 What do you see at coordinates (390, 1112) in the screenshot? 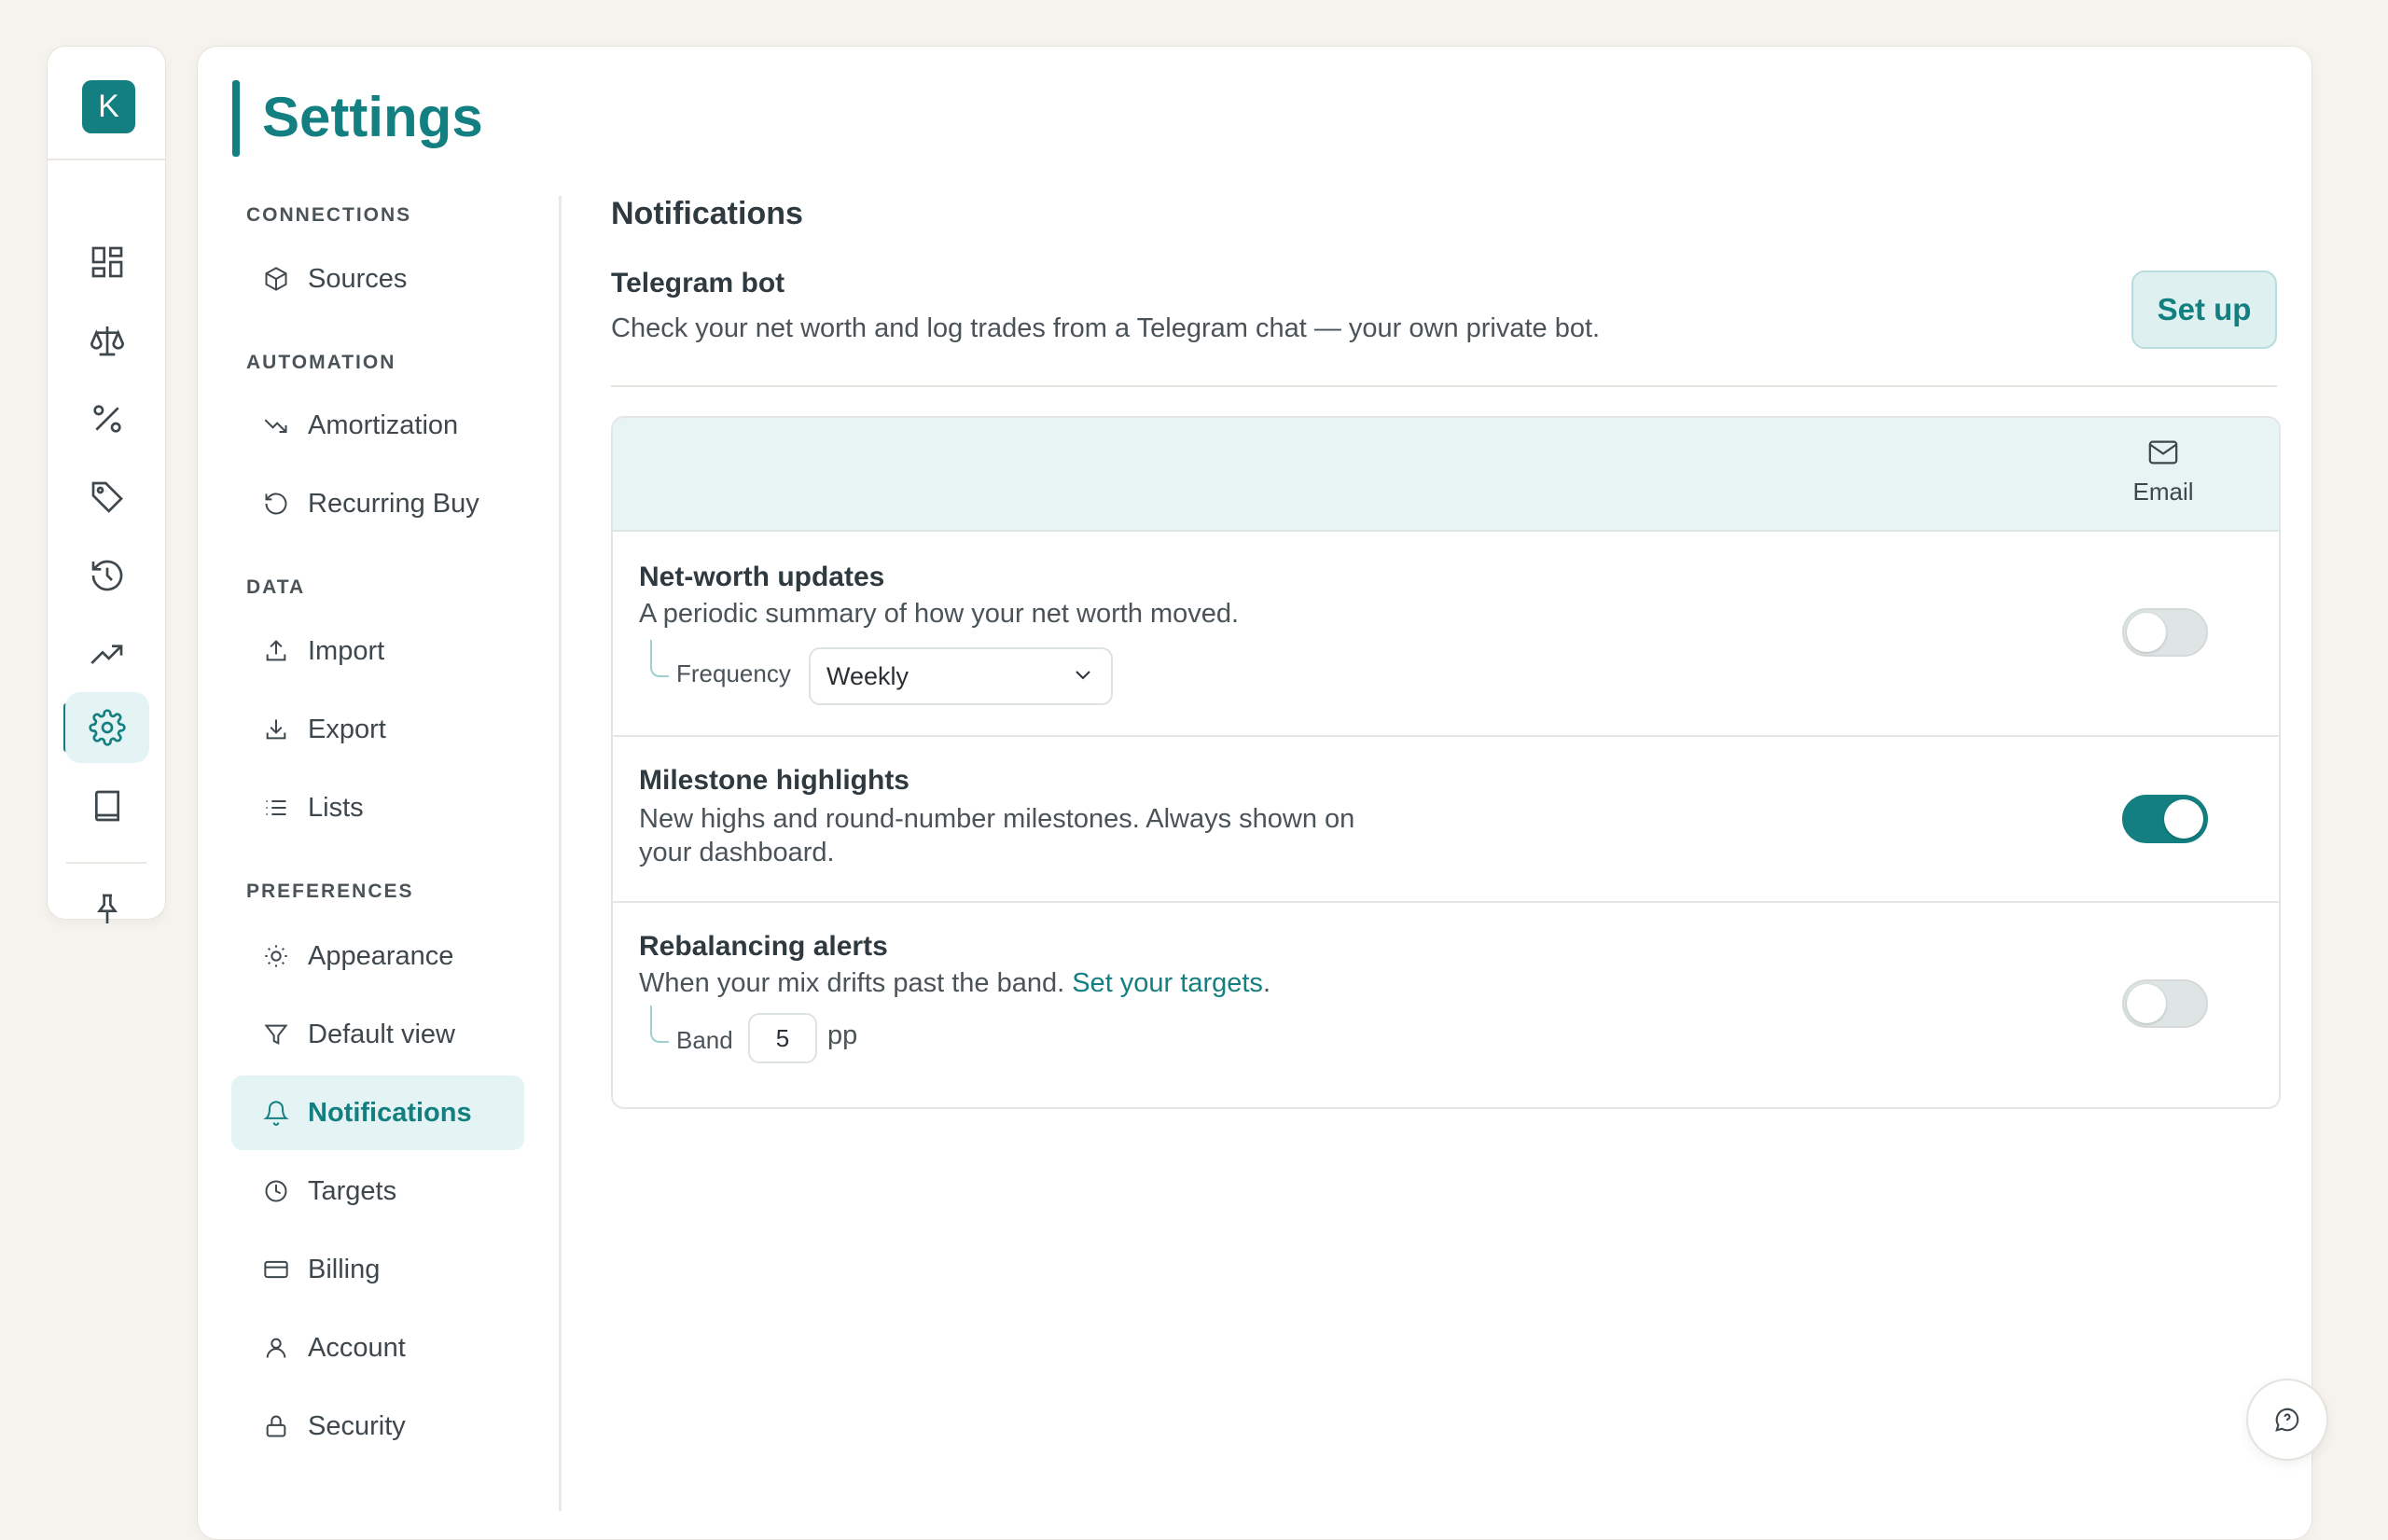
I see `nav-item-label: Notifications` at bounding box center [390, 1112].